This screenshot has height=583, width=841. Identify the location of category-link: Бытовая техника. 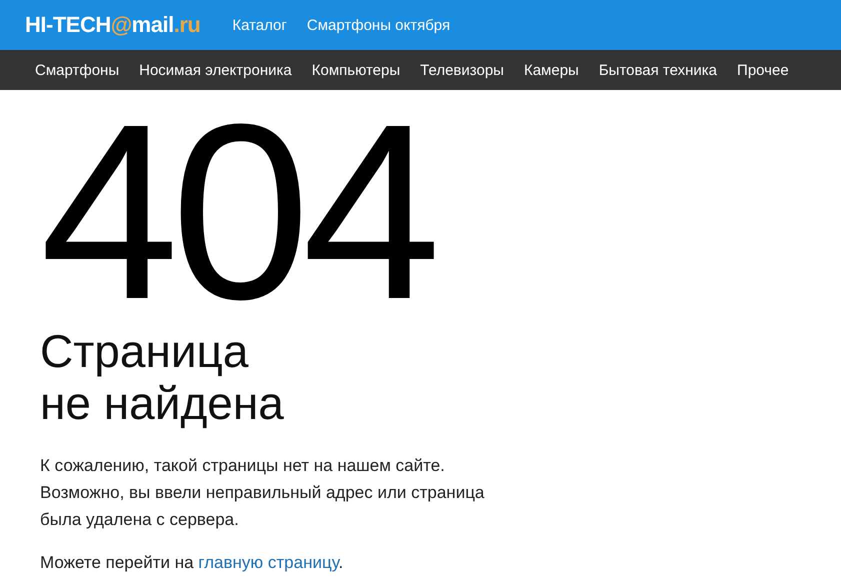
(658, 70).